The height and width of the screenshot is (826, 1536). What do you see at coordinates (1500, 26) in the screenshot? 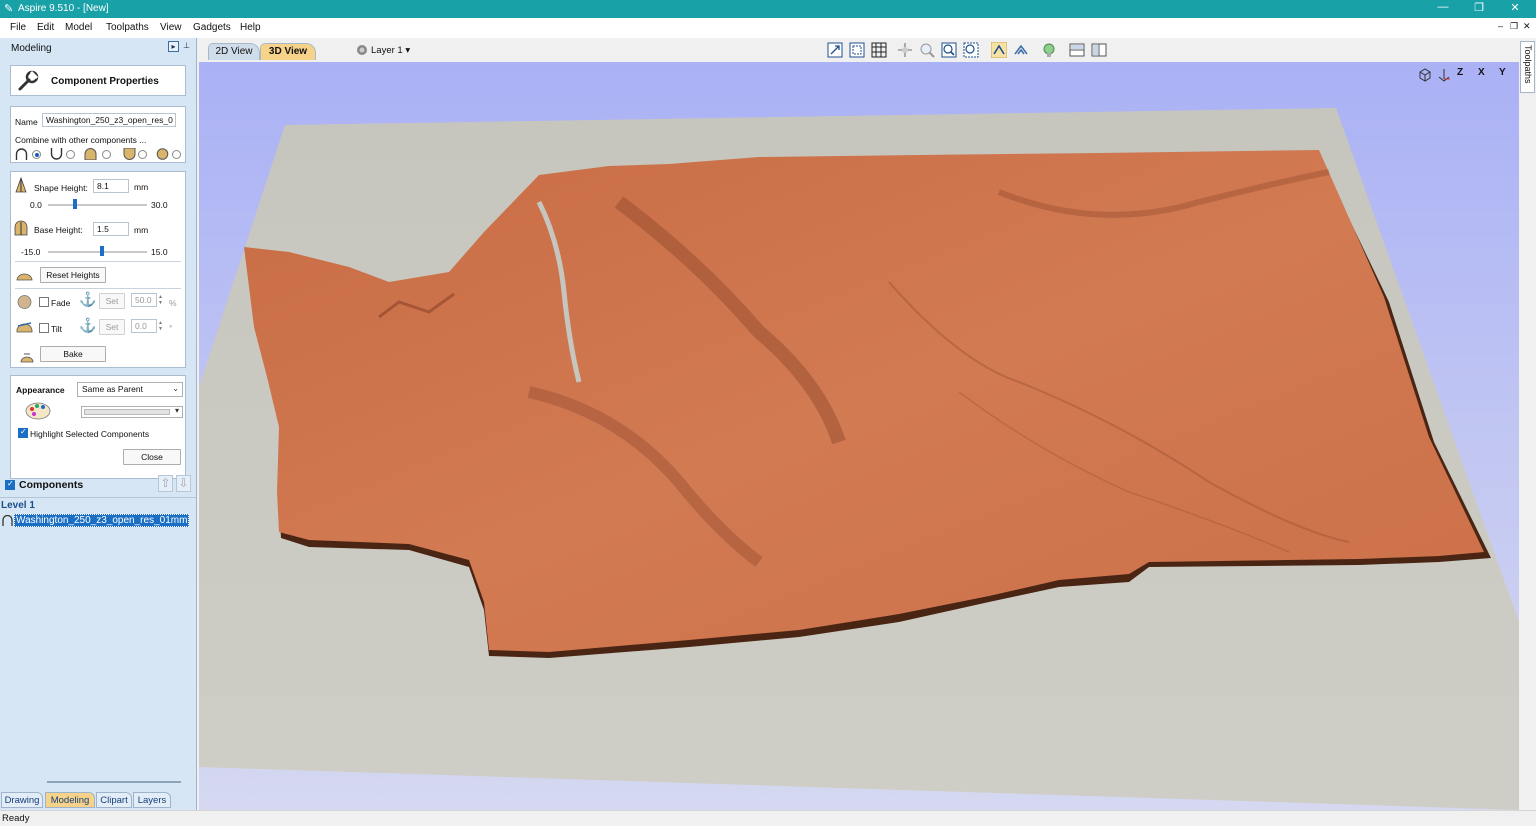
I see `mdi-minimize-button: –` at bounding box center [1500, 26].